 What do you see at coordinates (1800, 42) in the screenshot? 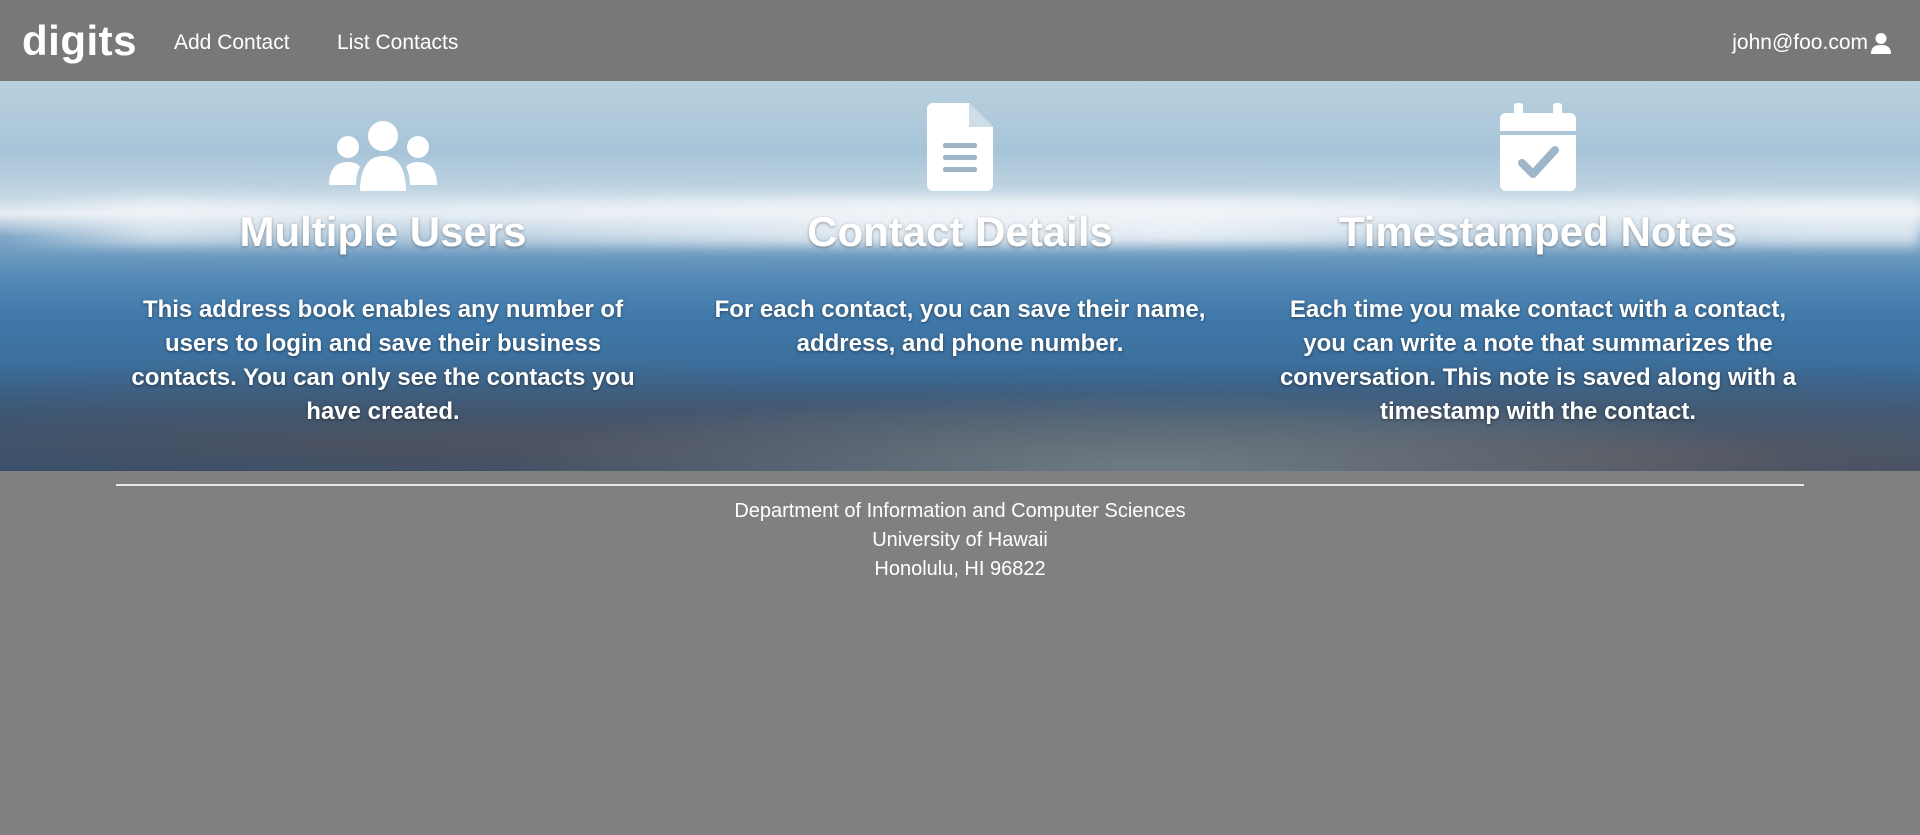
I see `user-email: john@foo.com` at bounding box center [1800, 42].